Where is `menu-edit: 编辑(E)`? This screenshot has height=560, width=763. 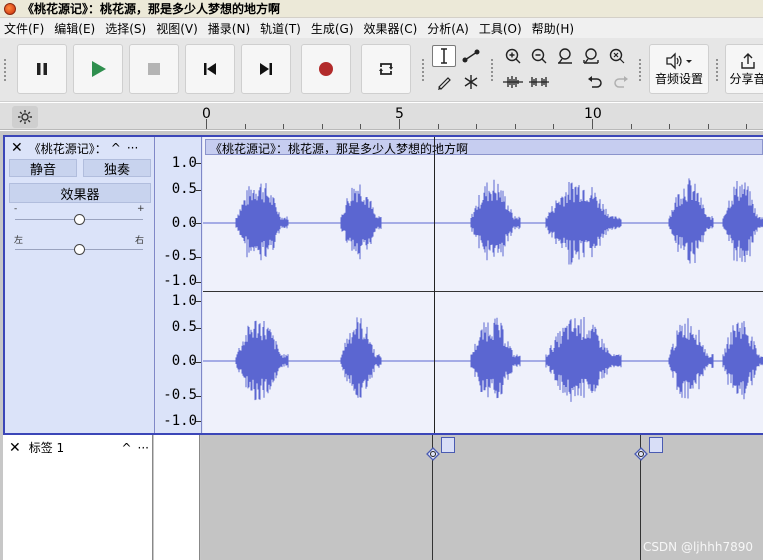 menu-edit: 编辑(E) is located at coordinates (74, 28).